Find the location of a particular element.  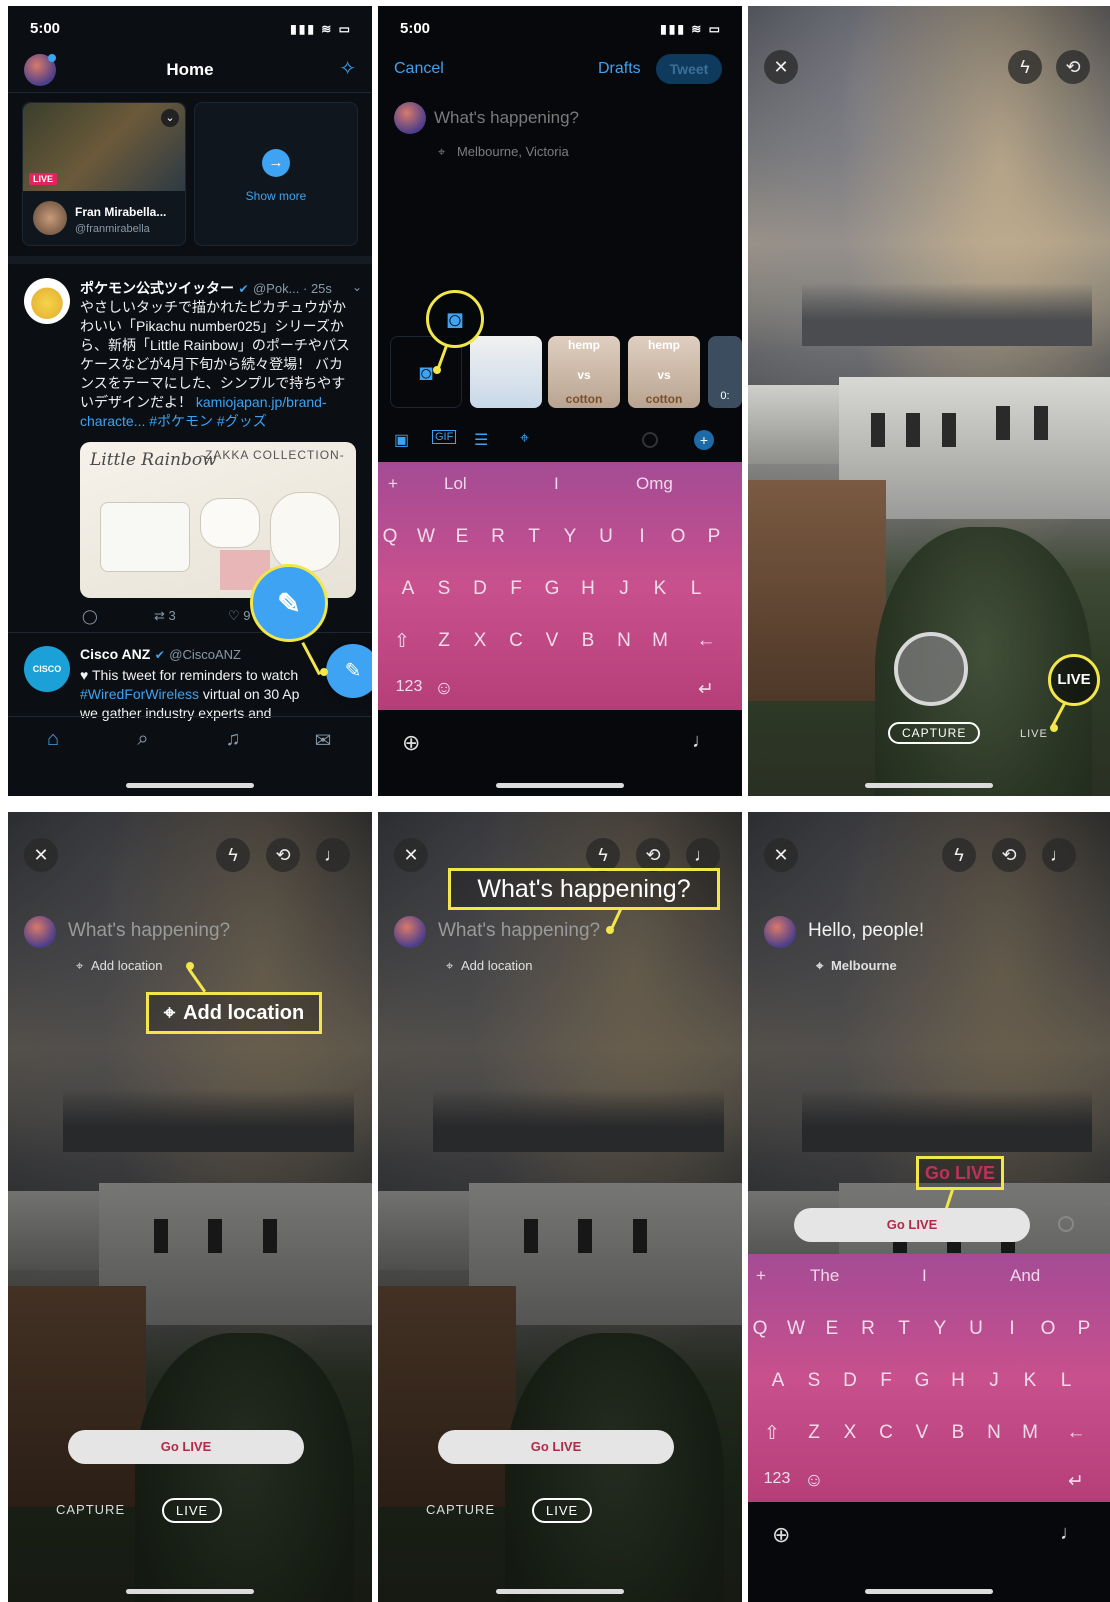

reply-icon: ◯ is located at coordinates (90, 616).